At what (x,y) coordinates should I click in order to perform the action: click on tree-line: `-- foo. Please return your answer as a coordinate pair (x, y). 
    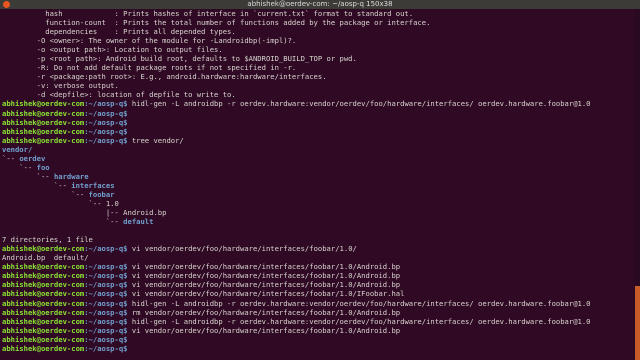
    Looking at the image, I should click on (318, 167).